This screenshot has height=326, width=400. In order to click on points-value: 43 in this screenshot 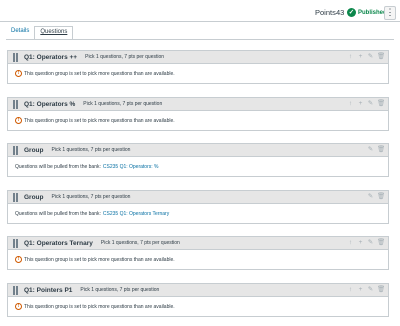, I will do `click(340, 12)`.